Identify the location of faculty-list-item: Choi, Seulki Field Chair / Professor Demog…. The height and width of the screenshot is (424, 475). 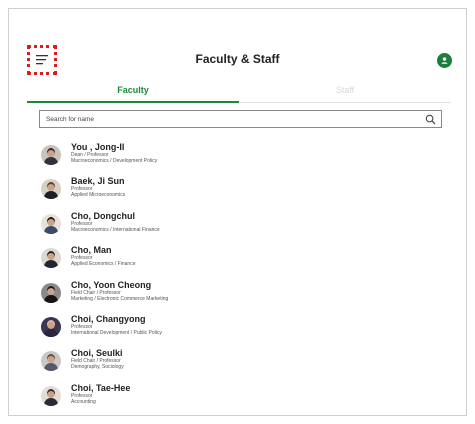
(240, 365).